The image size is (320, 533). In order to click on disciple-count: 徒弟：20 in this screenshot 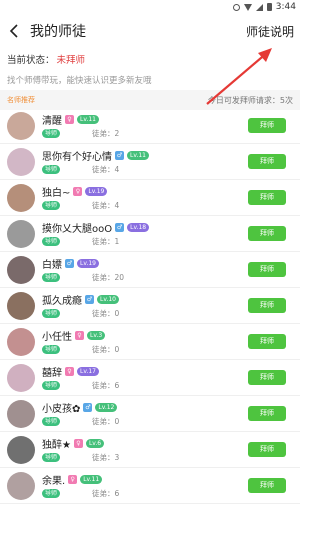, I will do `click(108, 277)`.